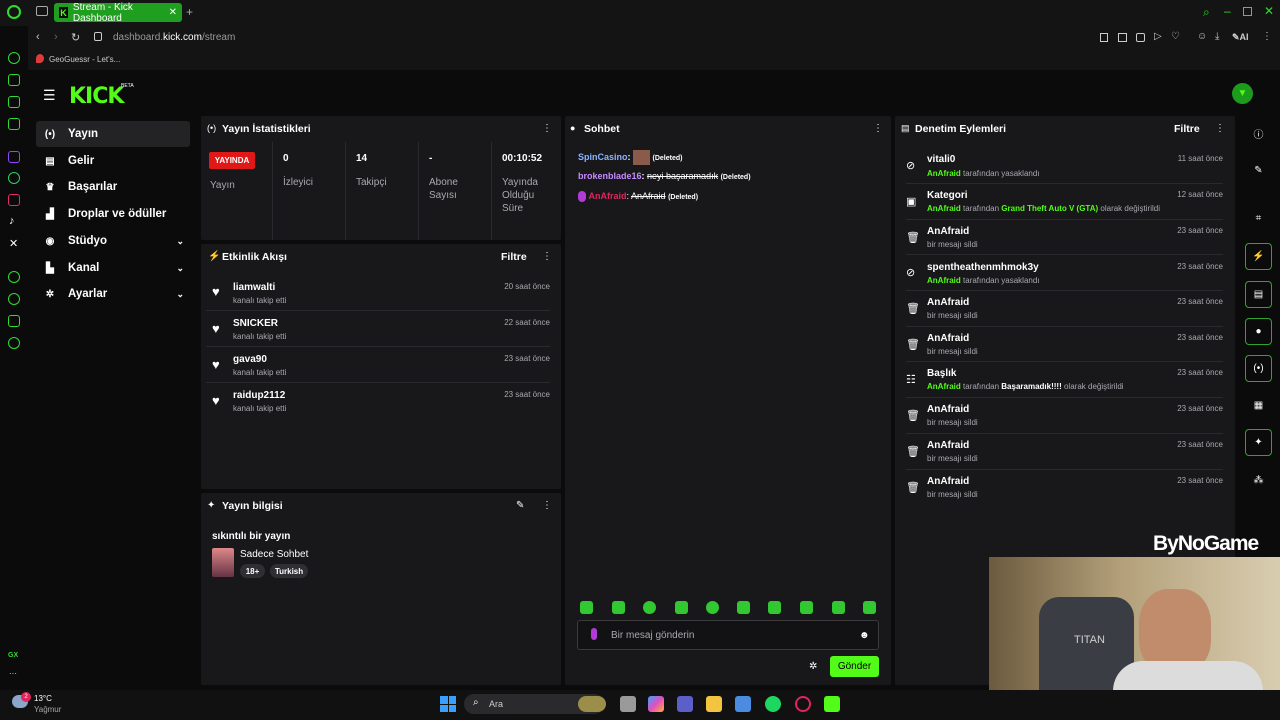  Describe the element at coordinates (14, 277) in the screenshot. I see `sidebar-player-icon` at that location.